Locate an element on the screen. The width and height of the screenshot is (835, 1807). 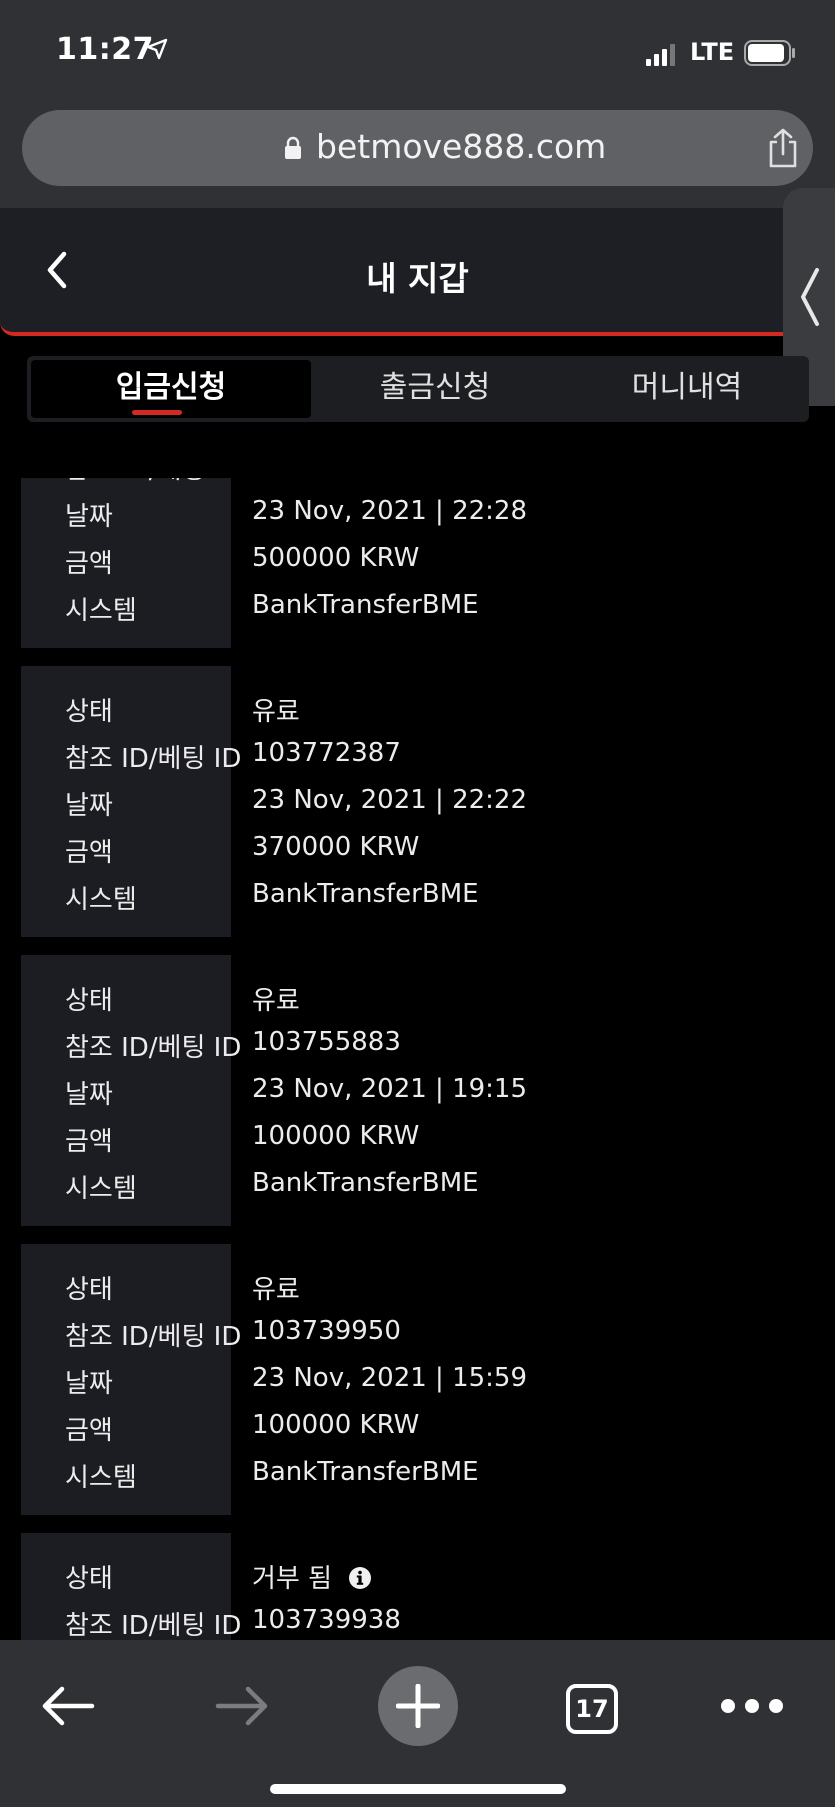
cellular-signal-icon is located at coordinates (660, 55).